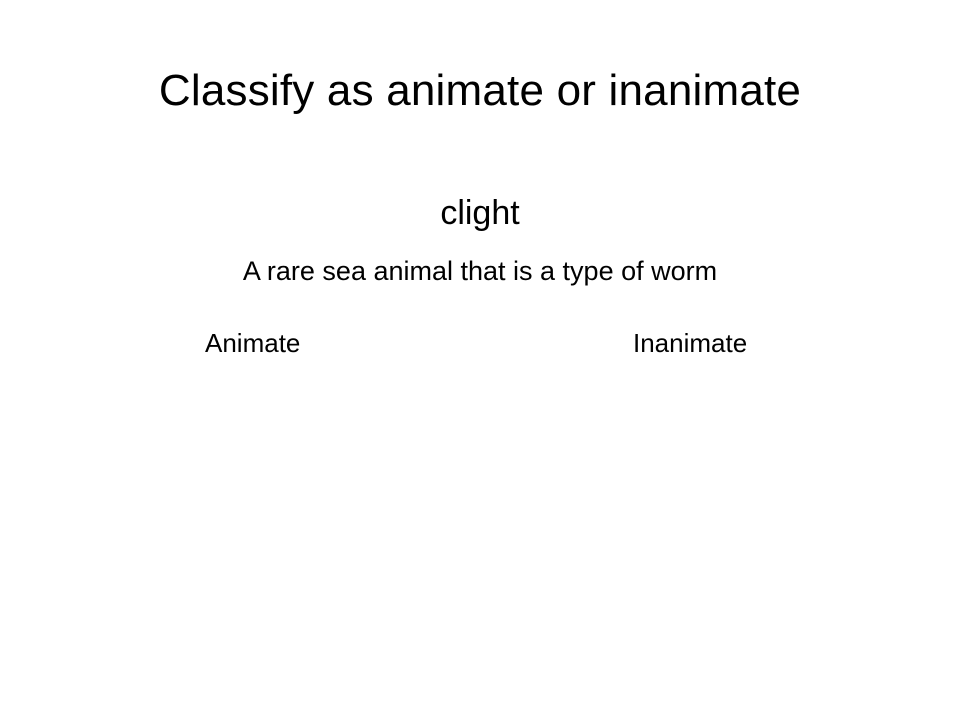  I want to click on inanimate-option: Inanimate, so click(690, 343).